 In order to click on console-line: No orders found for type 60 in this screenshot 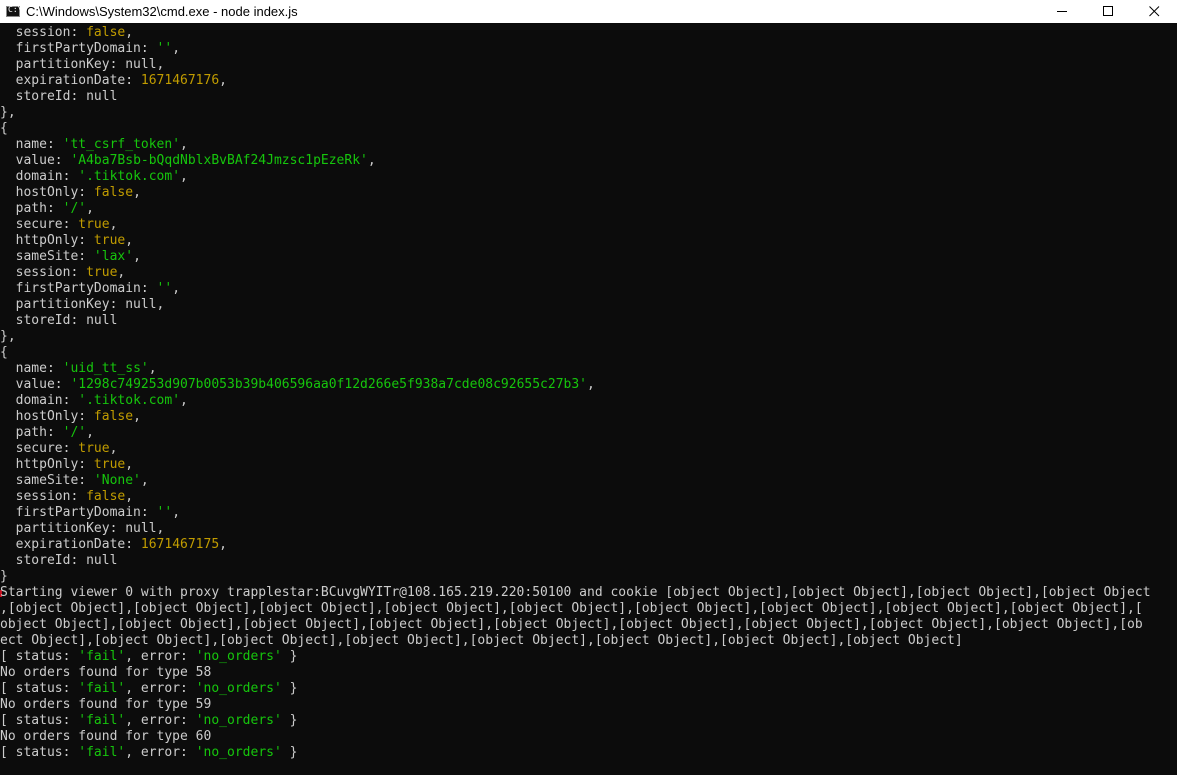, I will do `click(105, 737)`.